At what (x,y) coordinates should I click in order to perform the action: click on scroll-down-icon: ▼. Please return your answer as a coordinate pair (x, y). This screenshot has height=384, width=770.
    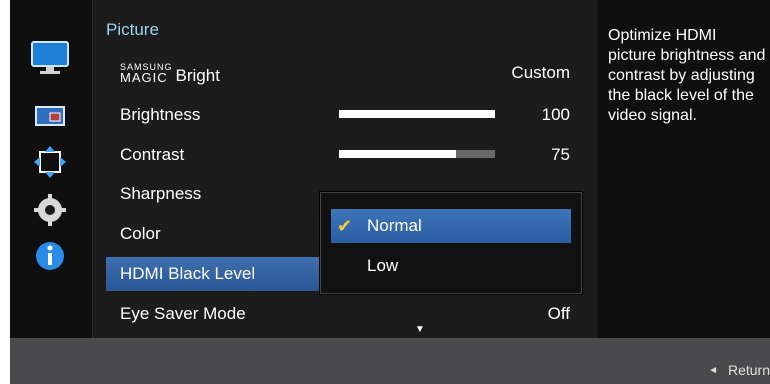
    Looking at the image, I should click on (420, 329).